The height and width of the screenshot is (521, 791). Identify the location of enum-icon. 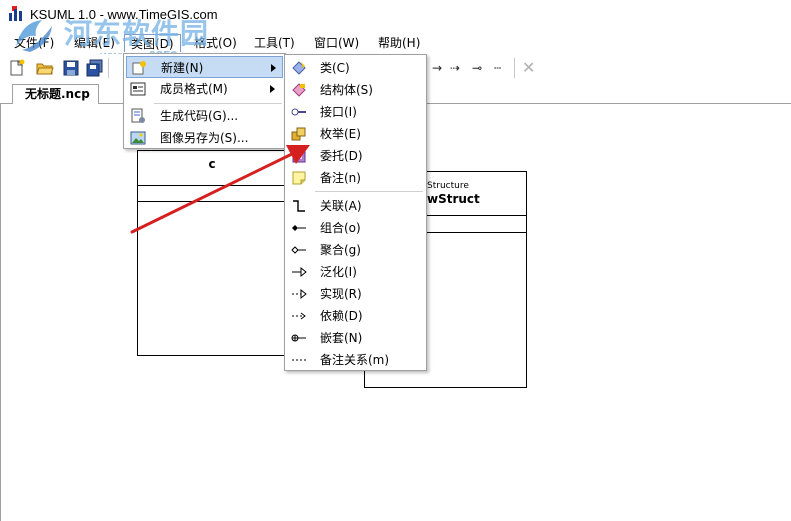
(299, 134).